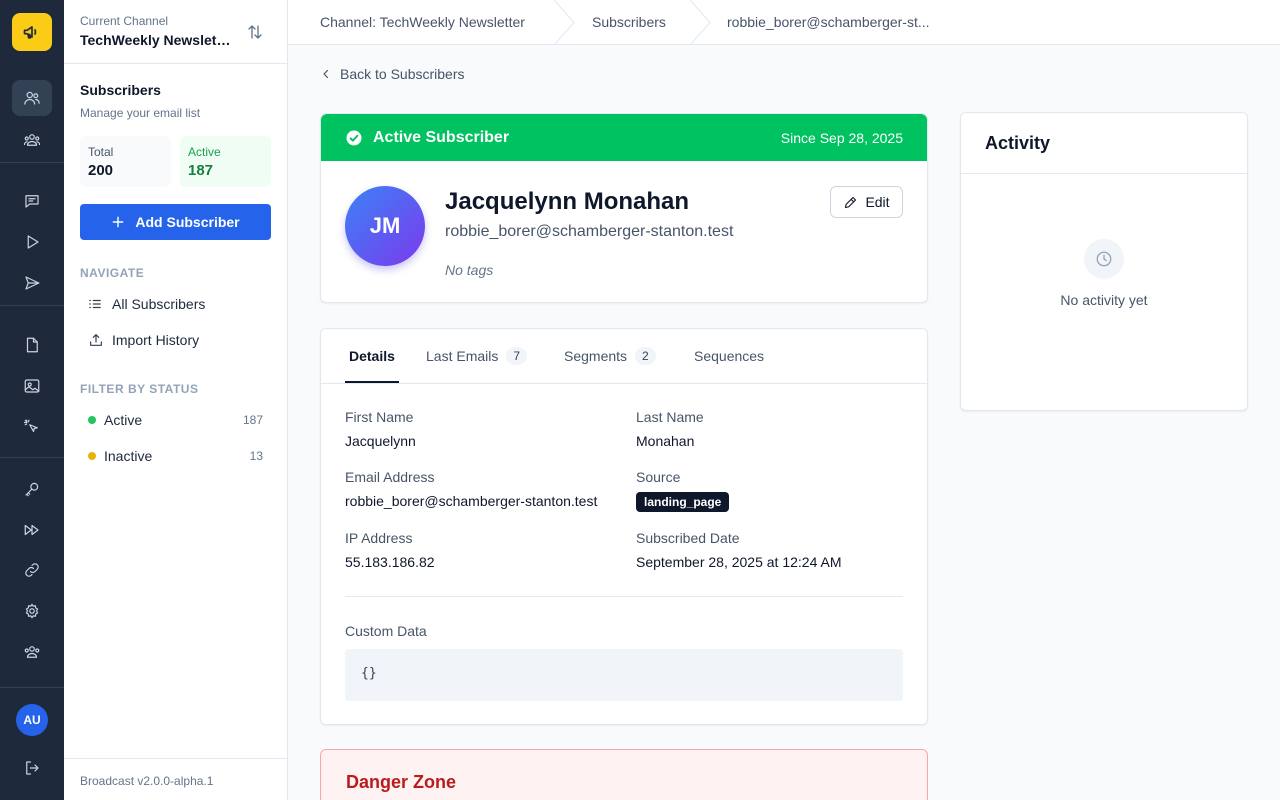 This screenshot has width=1280, height=800. I want to click on tab-last-emails-count: 7, so click(517, 356).